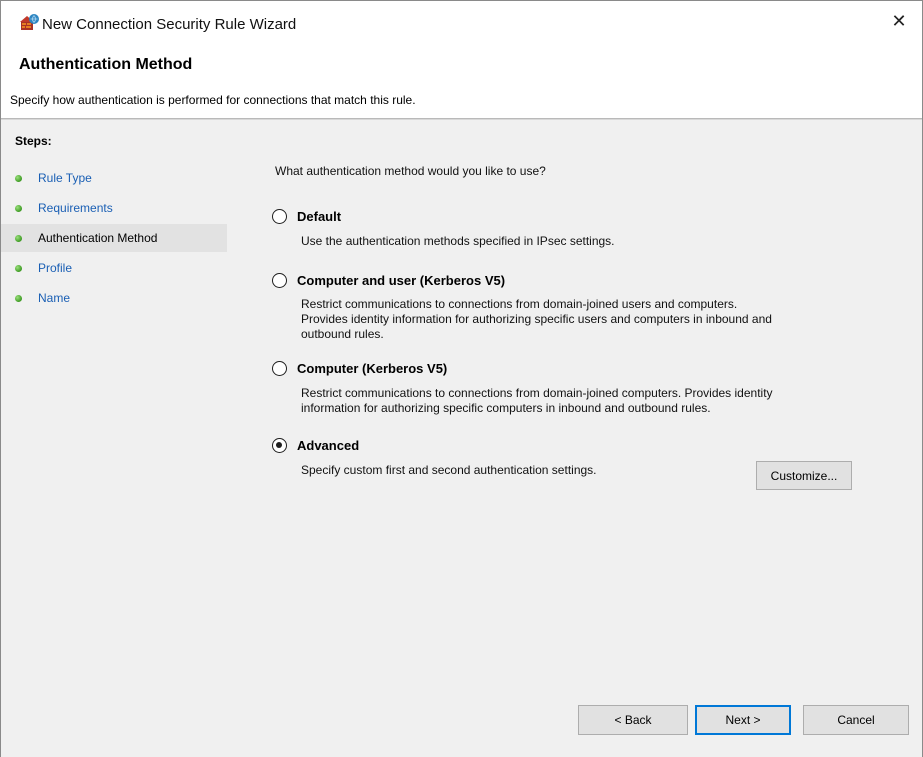 This screenshot has width=923, height=757. I want to click on title-bar: New Connection Security Rule Wizard ✕, so click(461, 21).